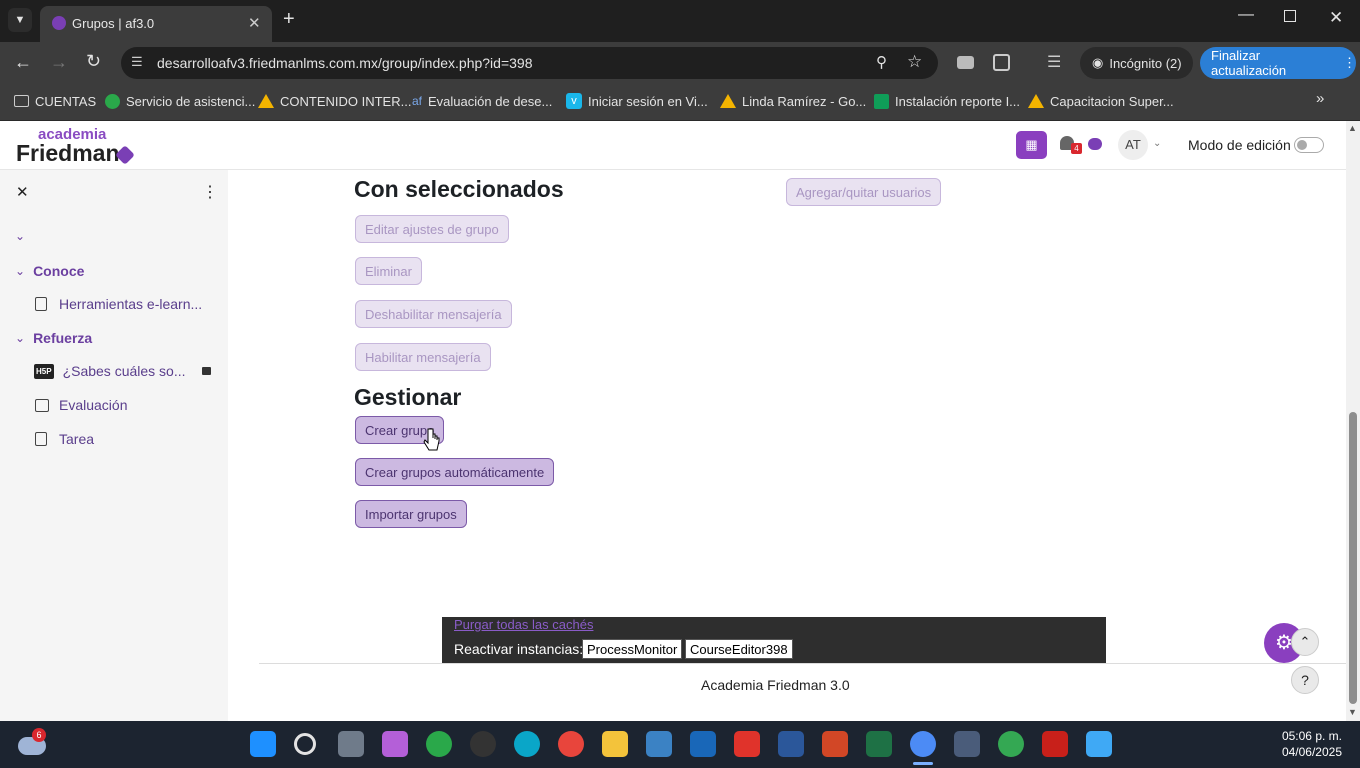  I want to click on extensions-icon, so click(1001, 62).